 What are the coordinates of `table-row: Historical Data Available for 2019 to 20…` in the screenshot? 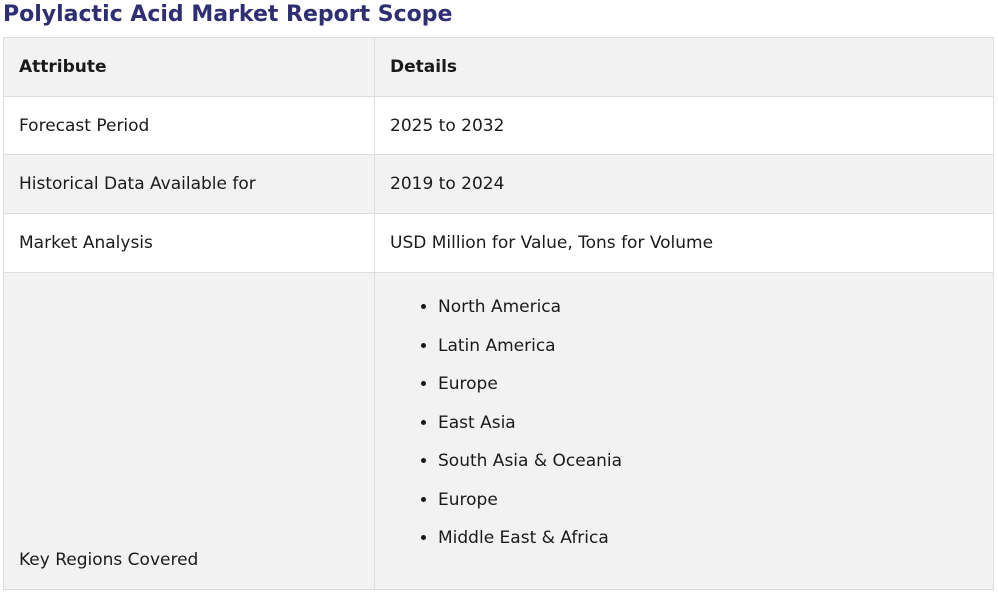 It's located at (498, 184).